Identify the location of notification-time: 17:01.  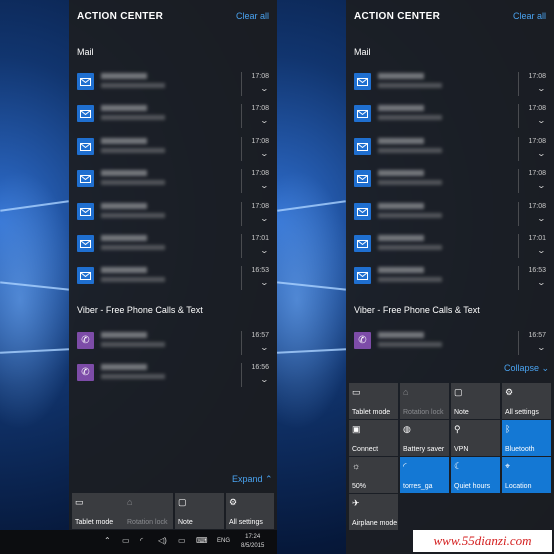
(537, 238).